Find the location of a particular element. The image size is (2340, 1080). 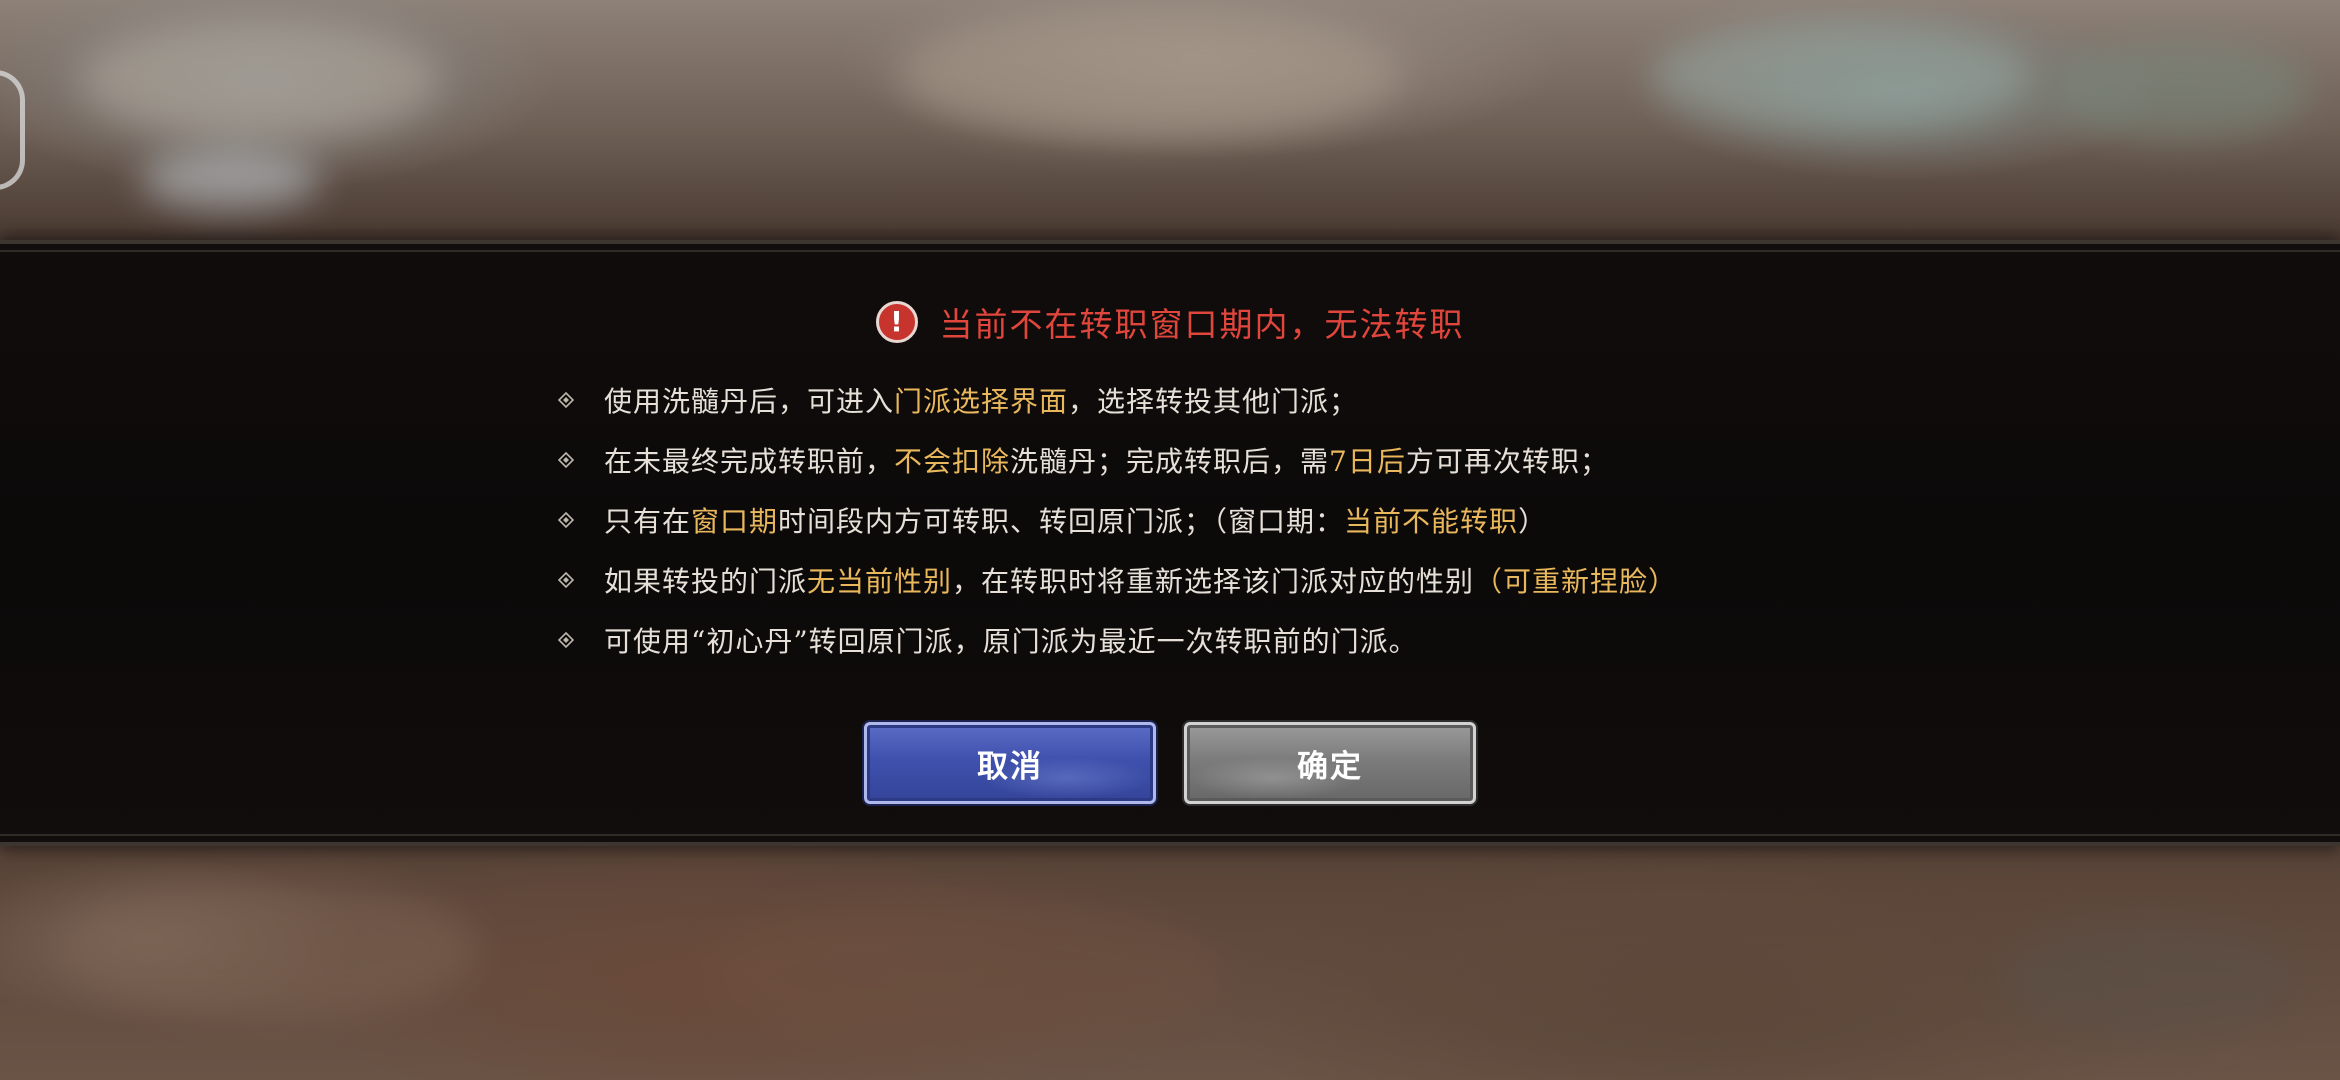

rule-text: 只有在 is located at coordinates (648, 521).